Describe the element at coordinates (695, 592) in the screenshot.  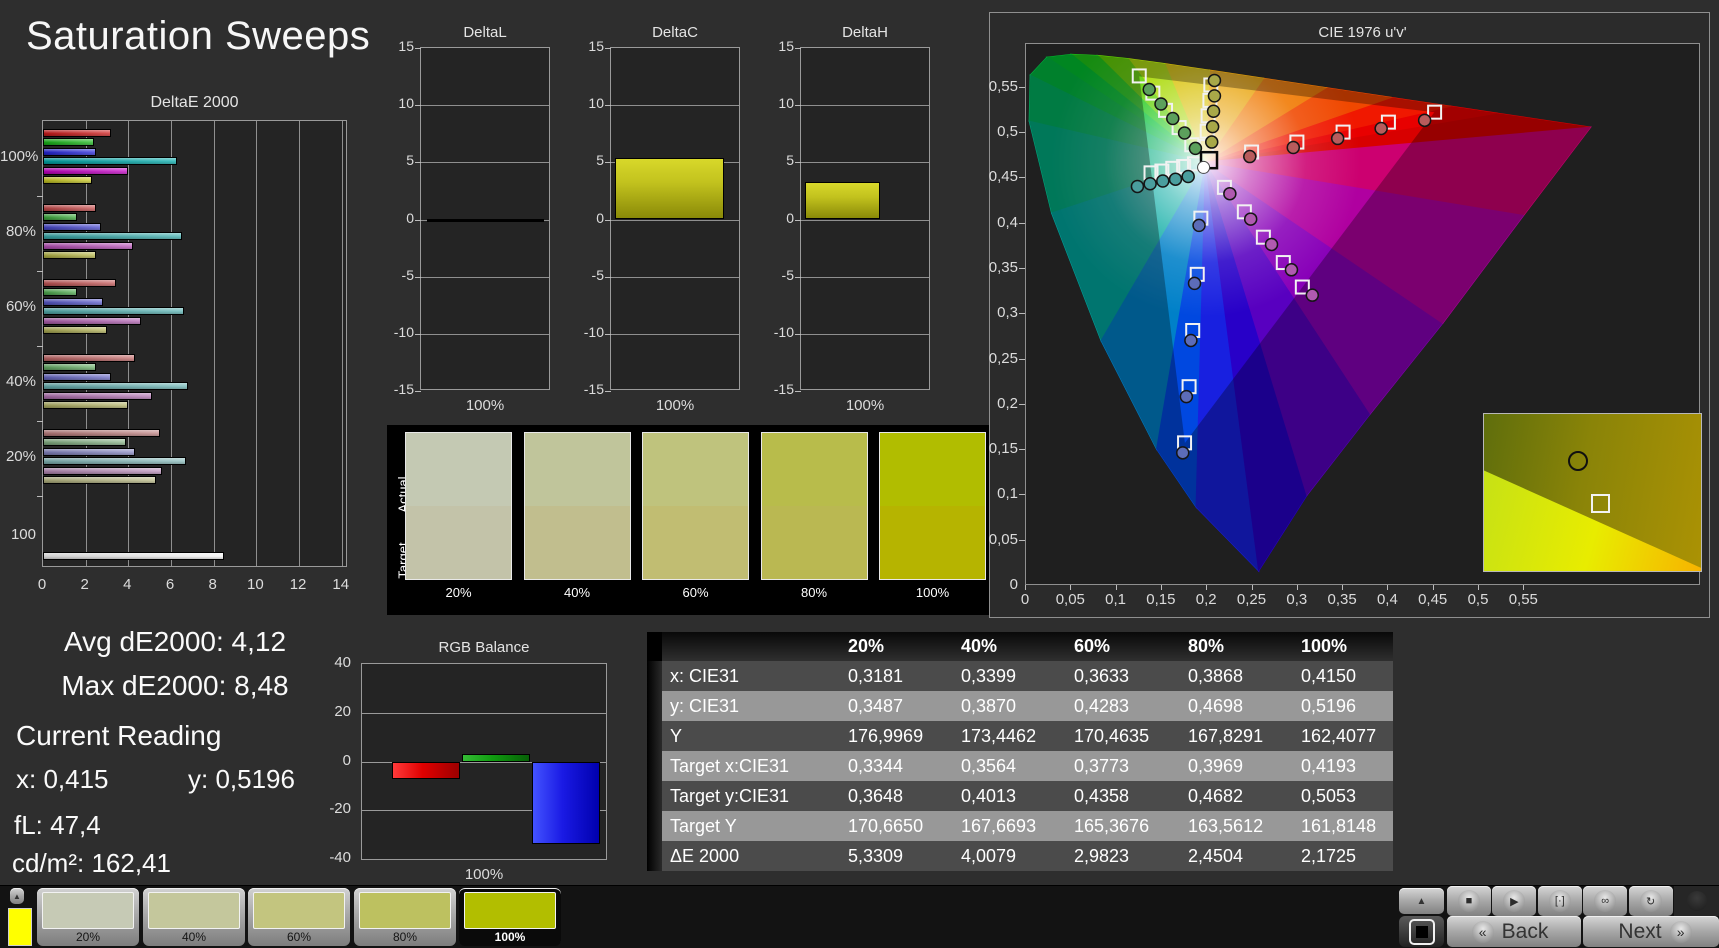
I see `swatch-label: 60%` at that location.